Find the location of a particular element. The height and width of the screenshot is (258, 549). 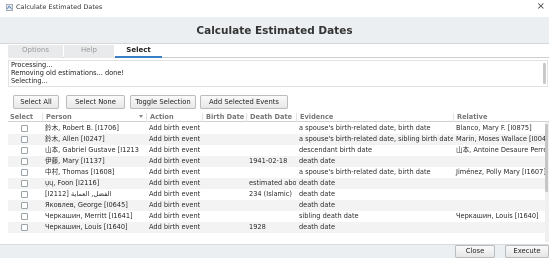

column-select: Select is located at coordinates (25, 117).